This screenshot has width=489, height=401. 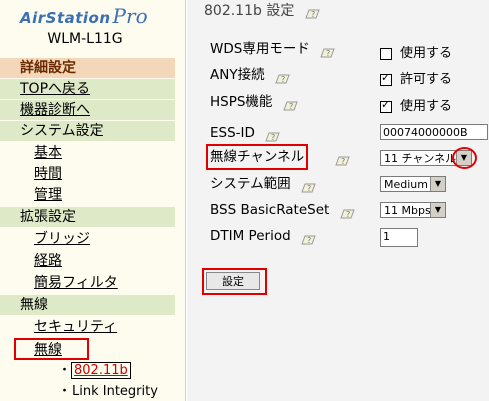 I want to click on range-label: システム範囲, so click(x=250, y=184).